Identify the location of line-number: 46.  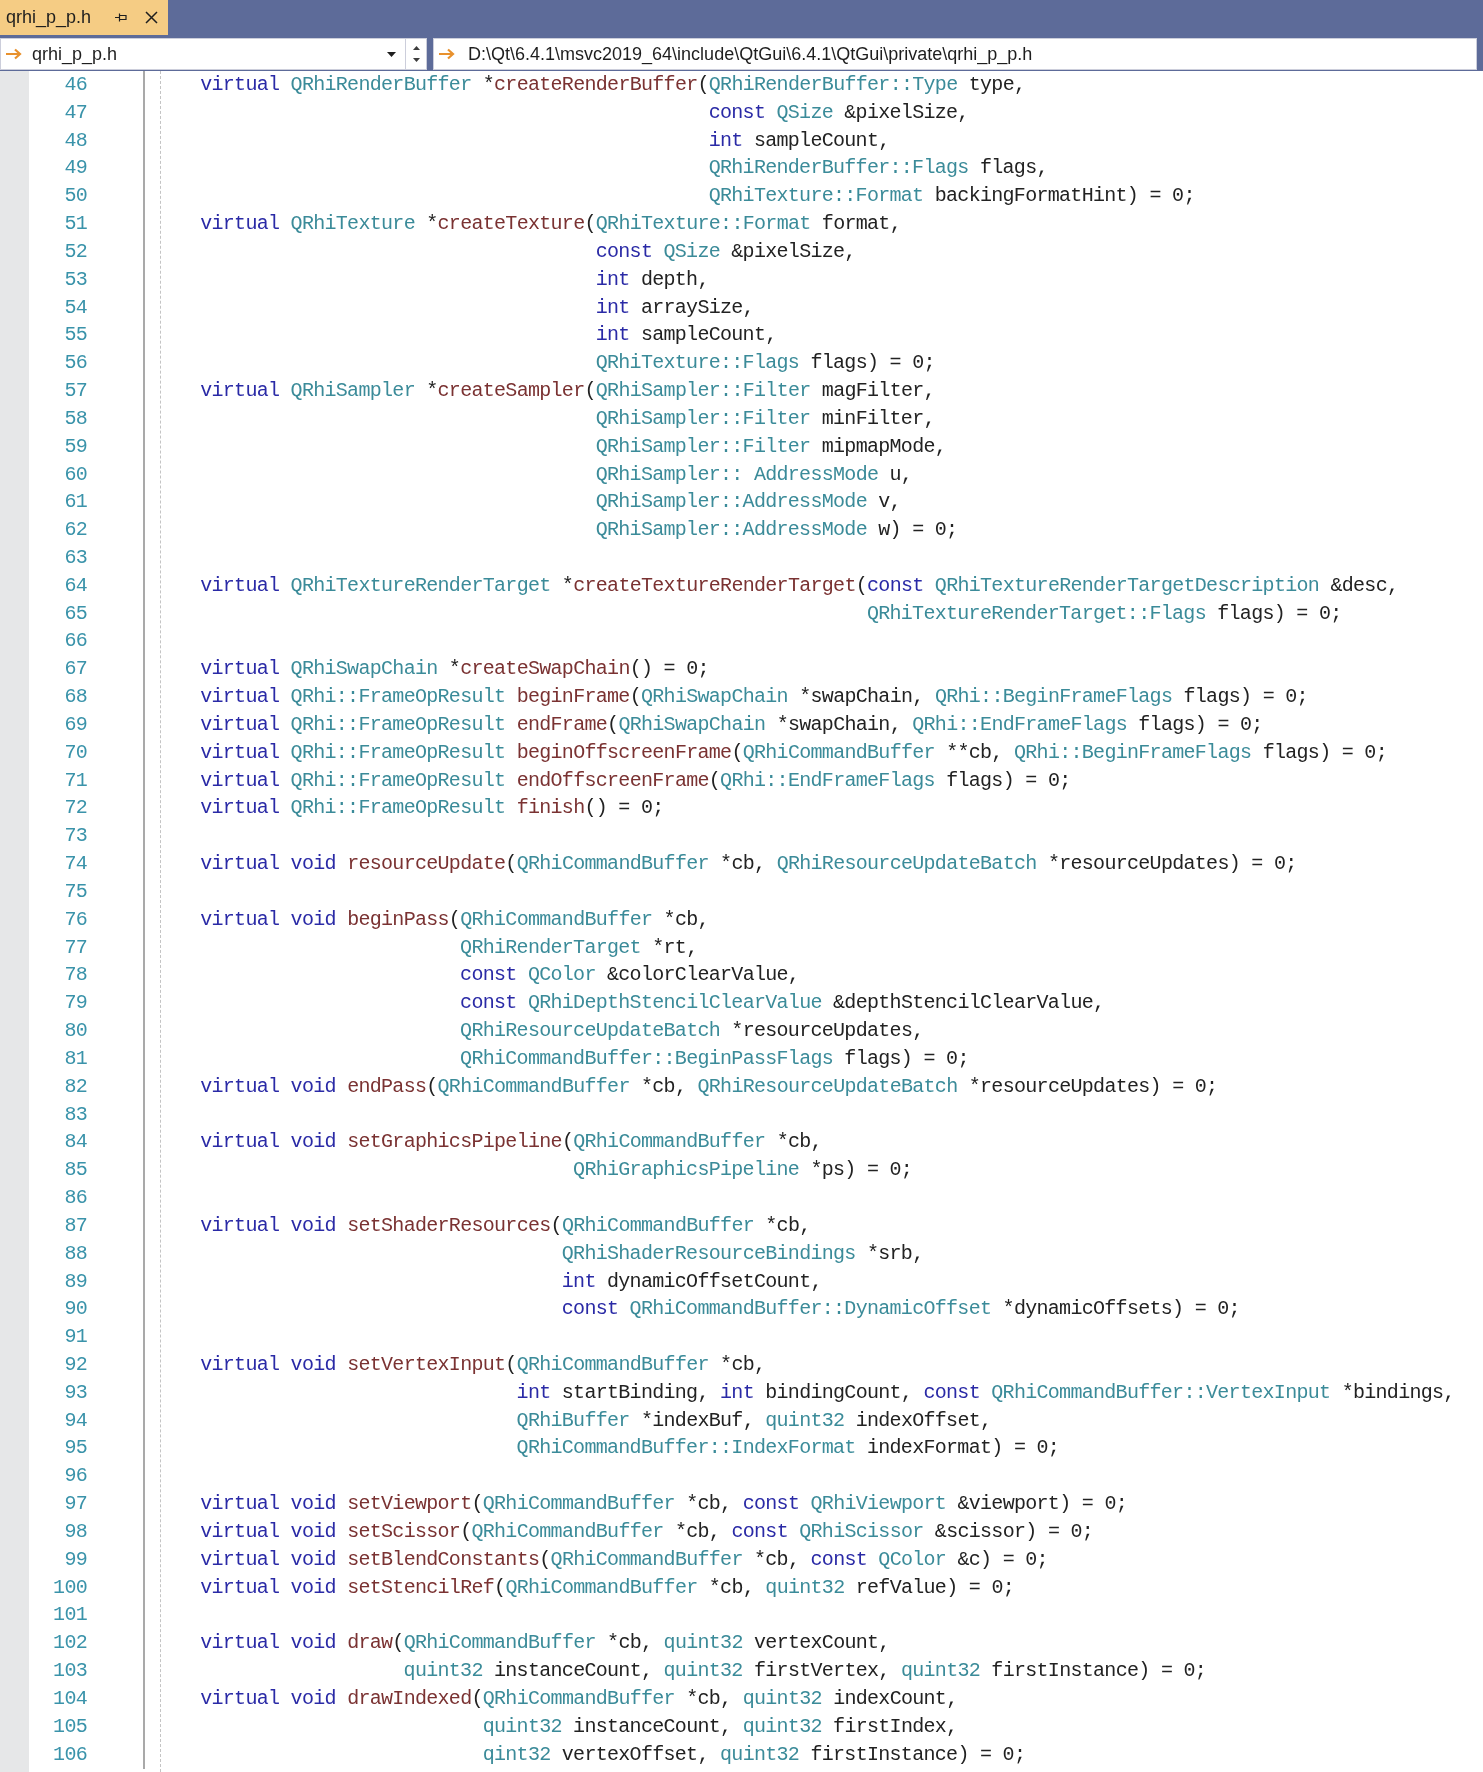
(75, 84).